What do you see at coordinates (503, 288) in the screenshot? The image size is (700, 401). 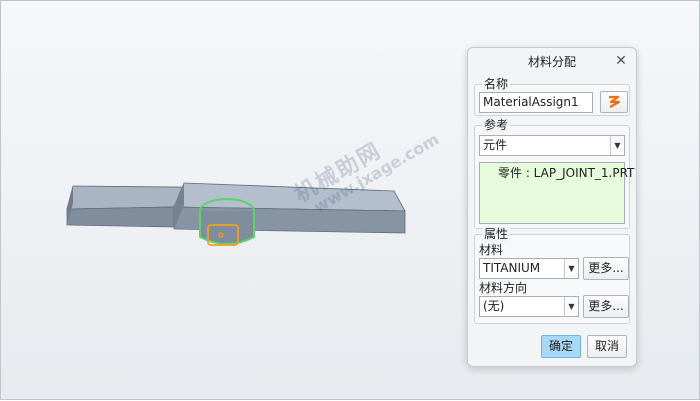 I see `material-orientation-label: 材料方向` at bounding box center [503, 288].